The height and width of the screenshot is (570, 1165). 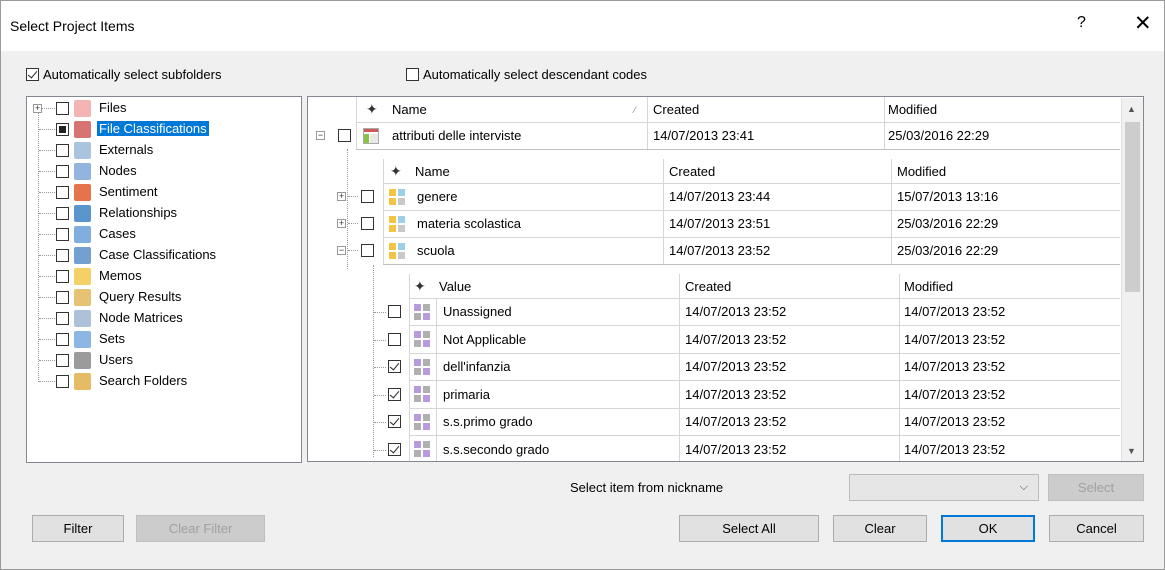 I want to click on tree-item-externals: Externals, so click(x=162, y=150).